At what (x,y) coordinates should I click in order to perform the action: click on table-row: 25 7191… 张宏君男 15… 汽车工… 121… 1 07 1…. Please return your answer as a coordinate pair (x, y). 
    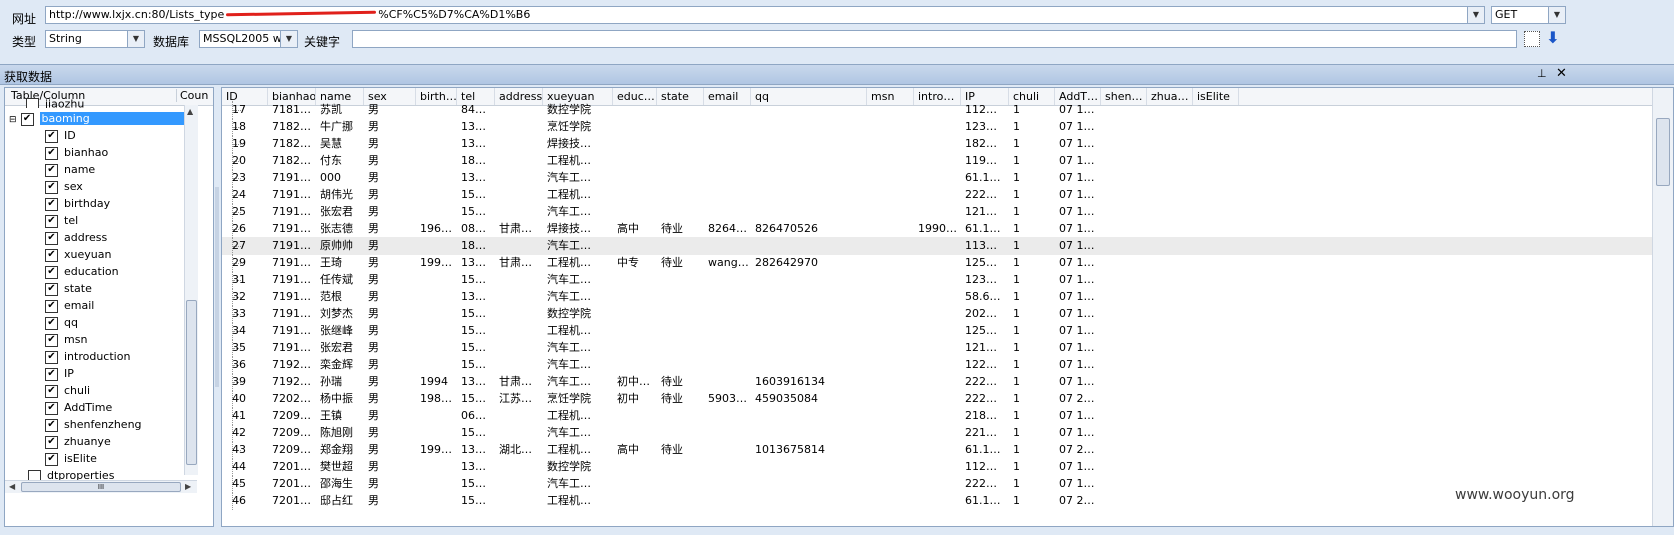
    Looking at the image, I should click on (937, 212).